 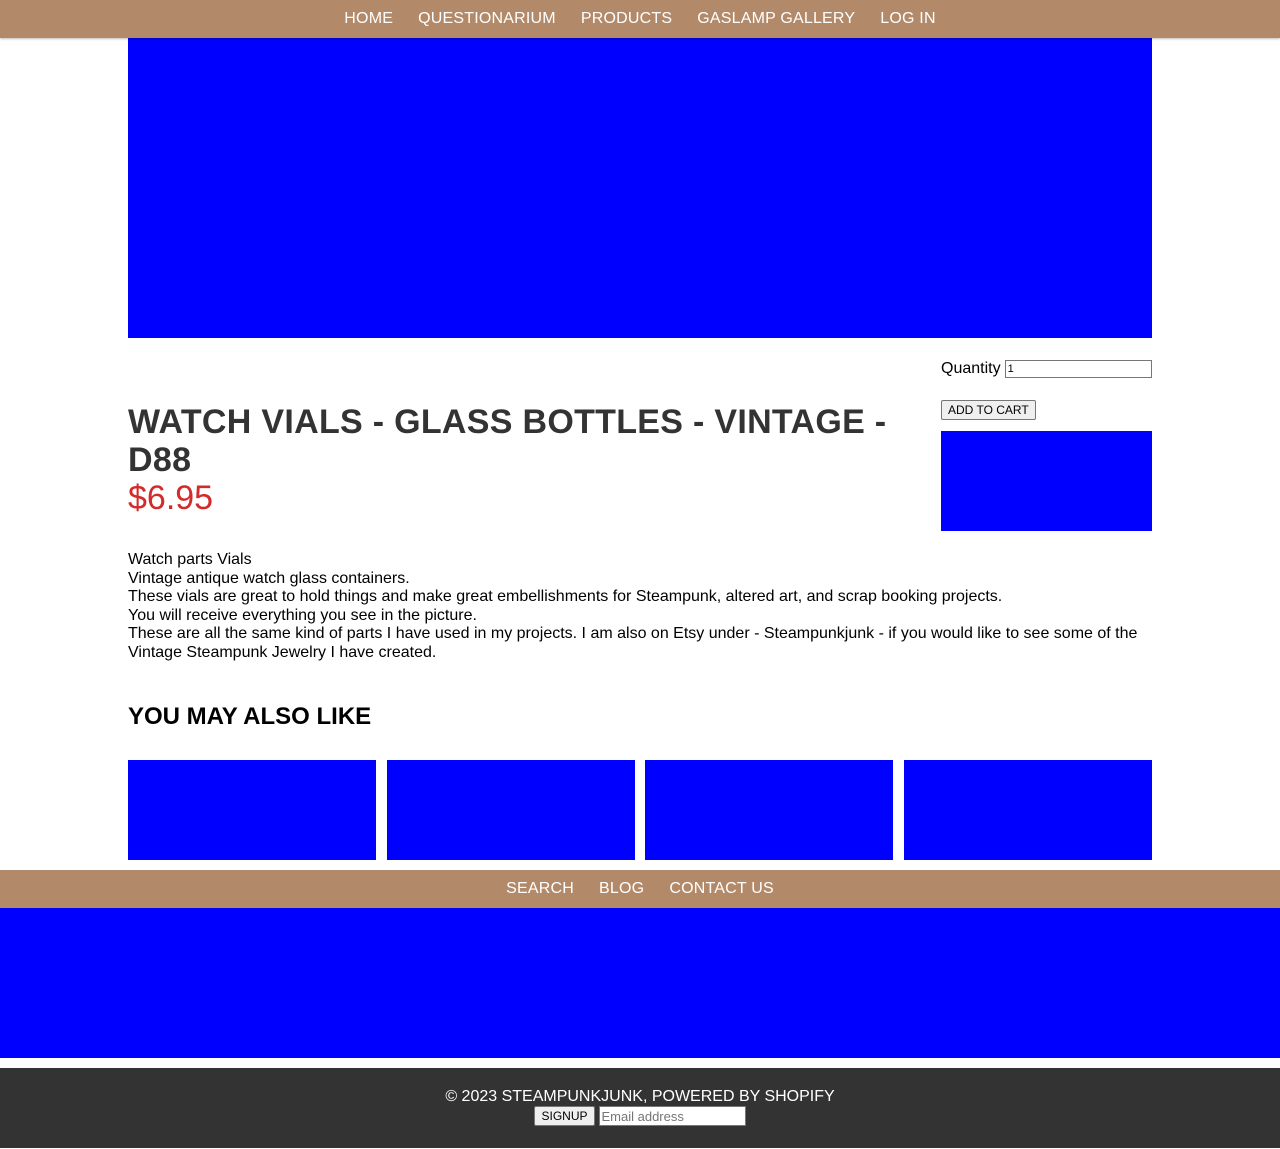 What do you see at coordinates (1046, 389) in the screenshot?
I see `purchase-form: Quantity ADD TO CART` at bounding box center [1046, 389].